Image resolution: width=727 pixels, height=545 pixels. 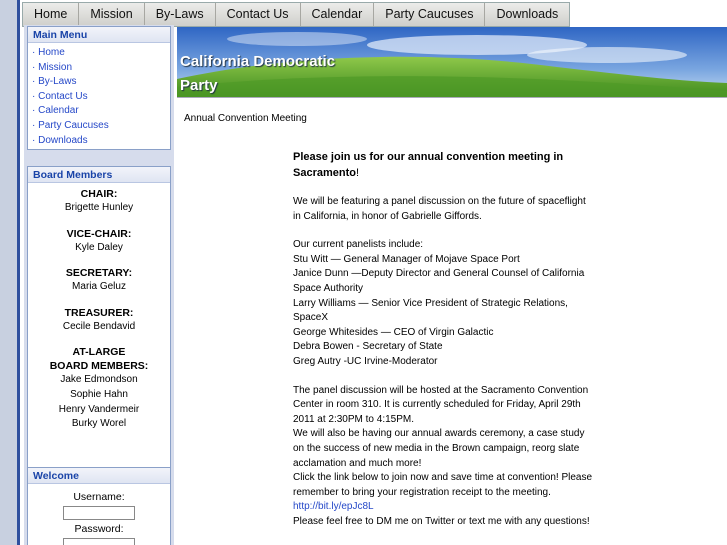 I want to click on secretary-name: Maria Geluz, so click(x=99, y=287).